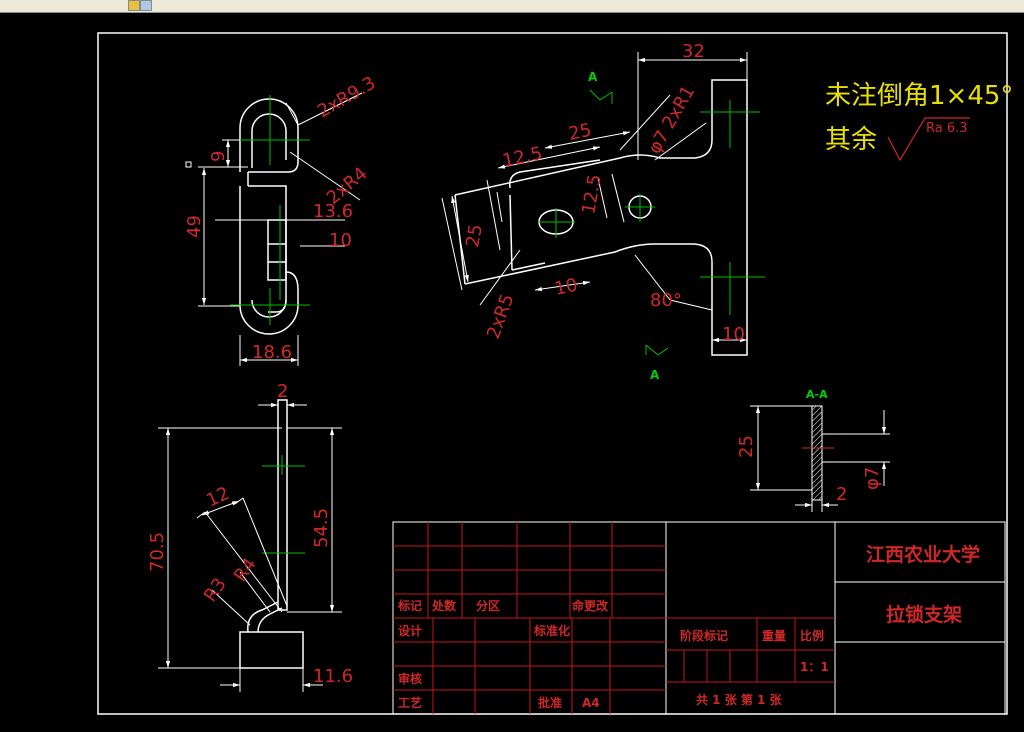 The width and height of the screenshot is (1024, 732). I want to click on view-a-label-top: A, so click(593, 77).